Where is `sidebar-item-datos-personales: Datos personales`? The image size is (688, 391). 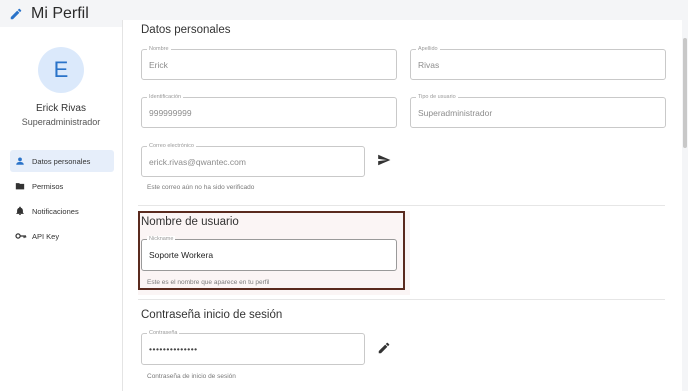
sidebar-item-datos-personales: Datos personales is located at coordinates (62, 161).